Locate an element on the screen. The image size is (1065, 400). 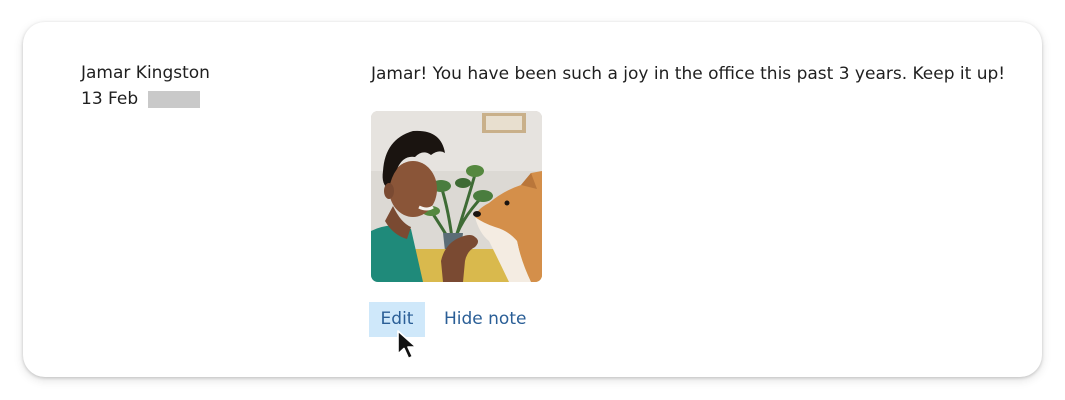
hide-note-button: Hide note is located at coordinates (485, 319).